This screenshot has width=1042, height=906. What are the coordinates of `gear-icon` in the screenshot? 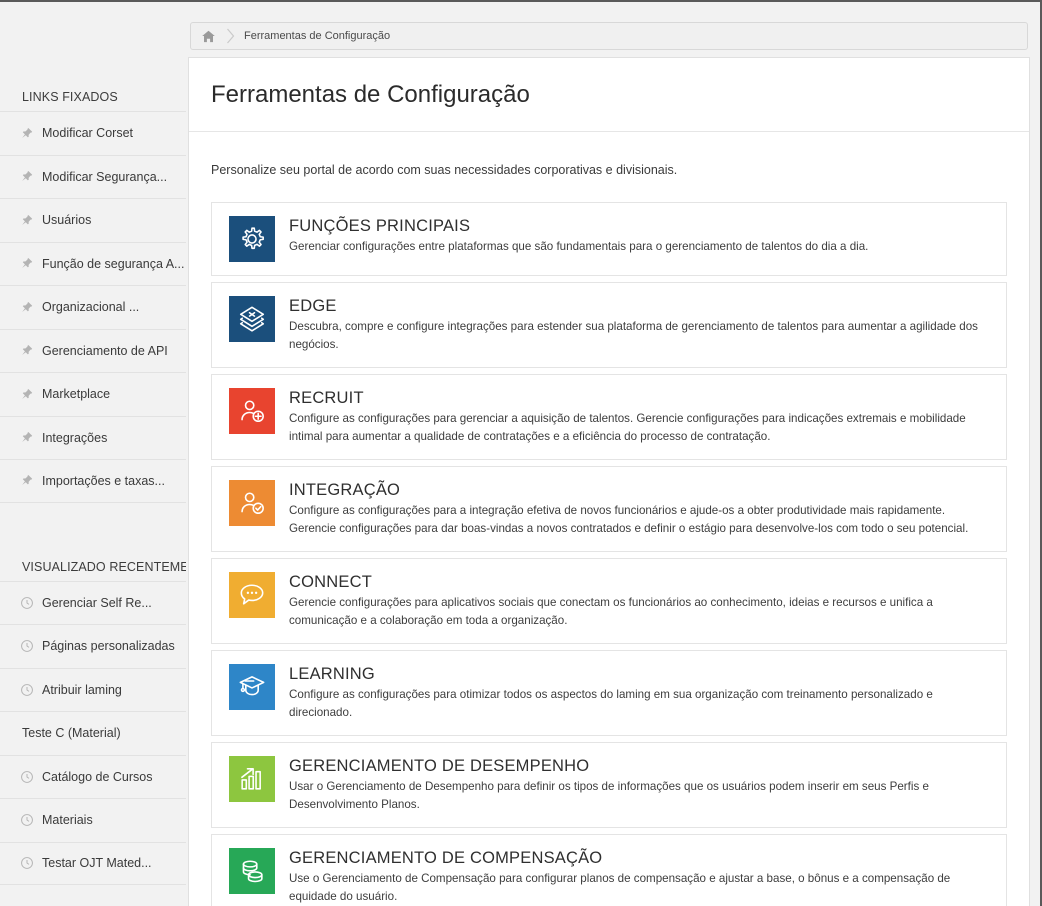 It's located at (252, 239).